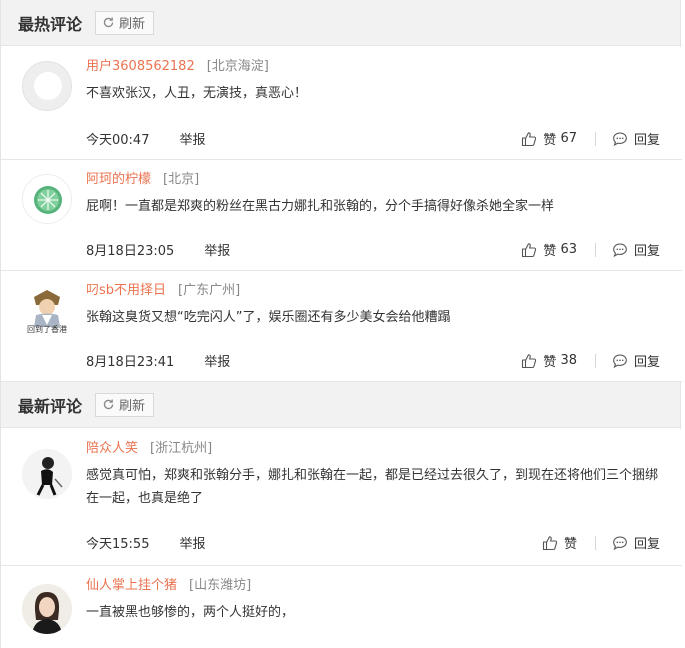 The width and height of the screenshot is (685, 648). What do you see at coordinates (209, 290) in the screenshot?
I see `user-location: [广东广州]` at bounding box center [209, 290].